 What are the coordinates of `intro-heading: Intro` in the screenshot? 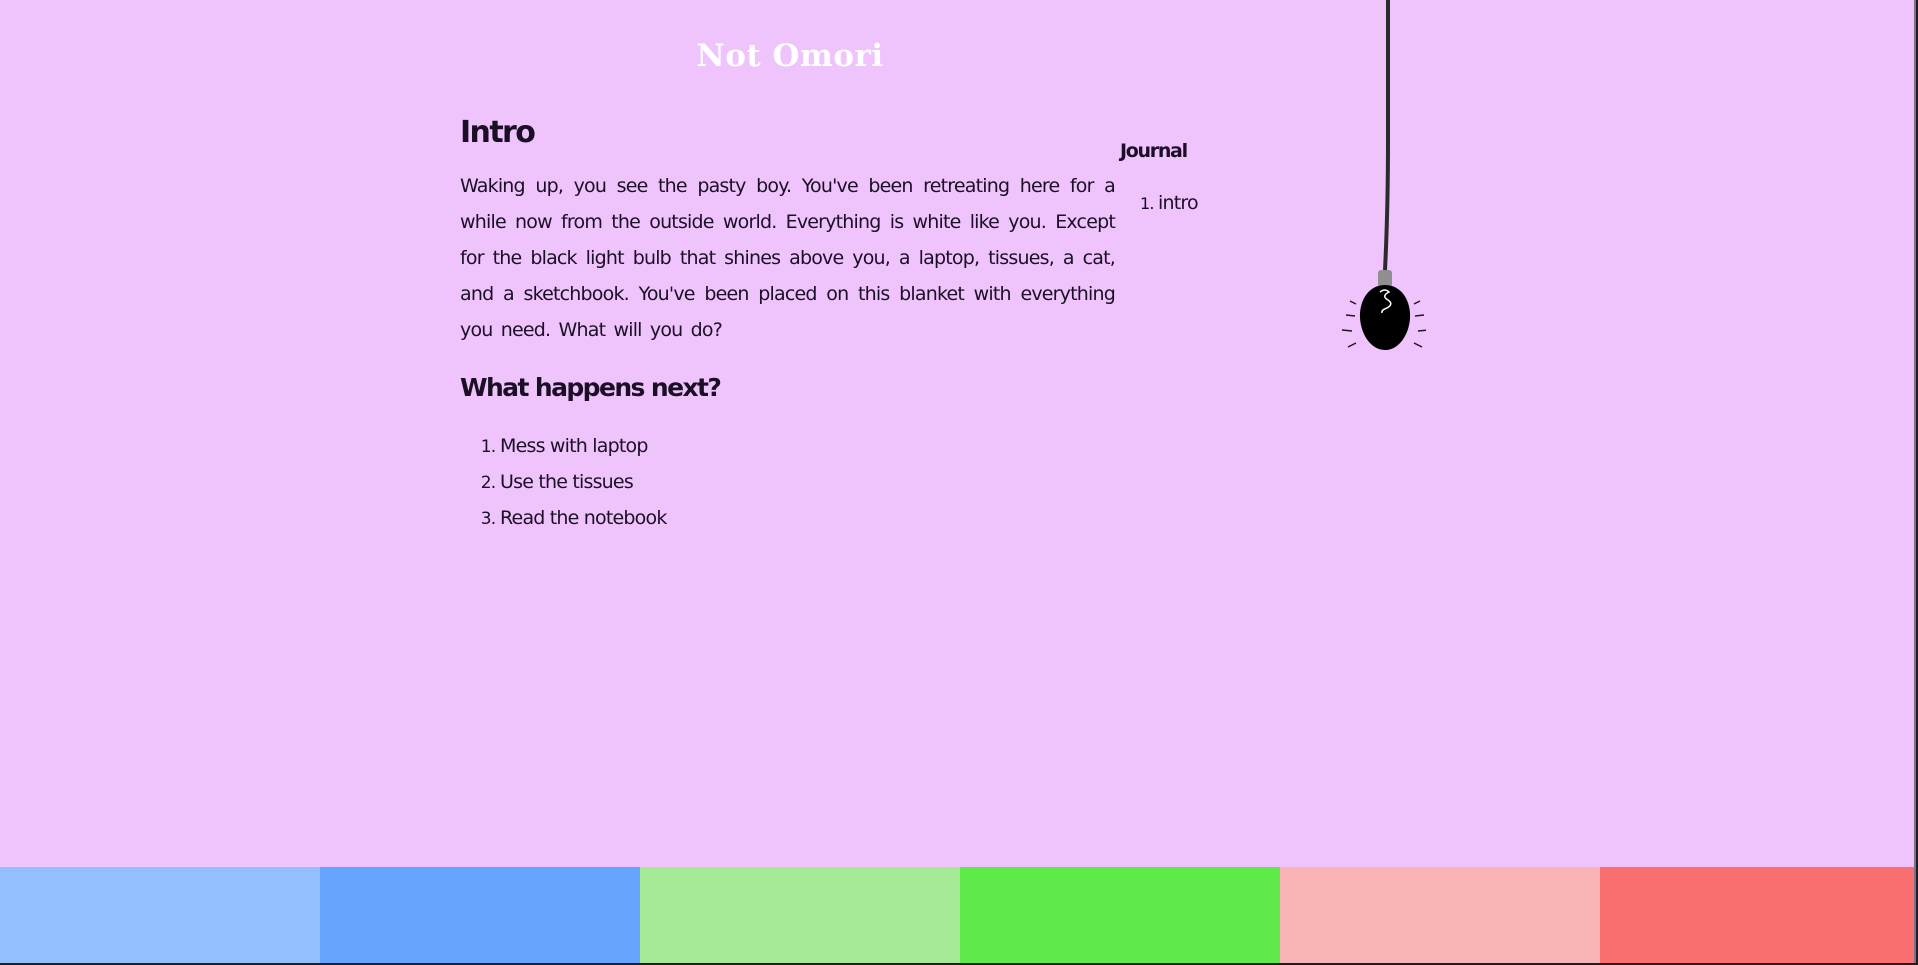 It's located at (498, 132).